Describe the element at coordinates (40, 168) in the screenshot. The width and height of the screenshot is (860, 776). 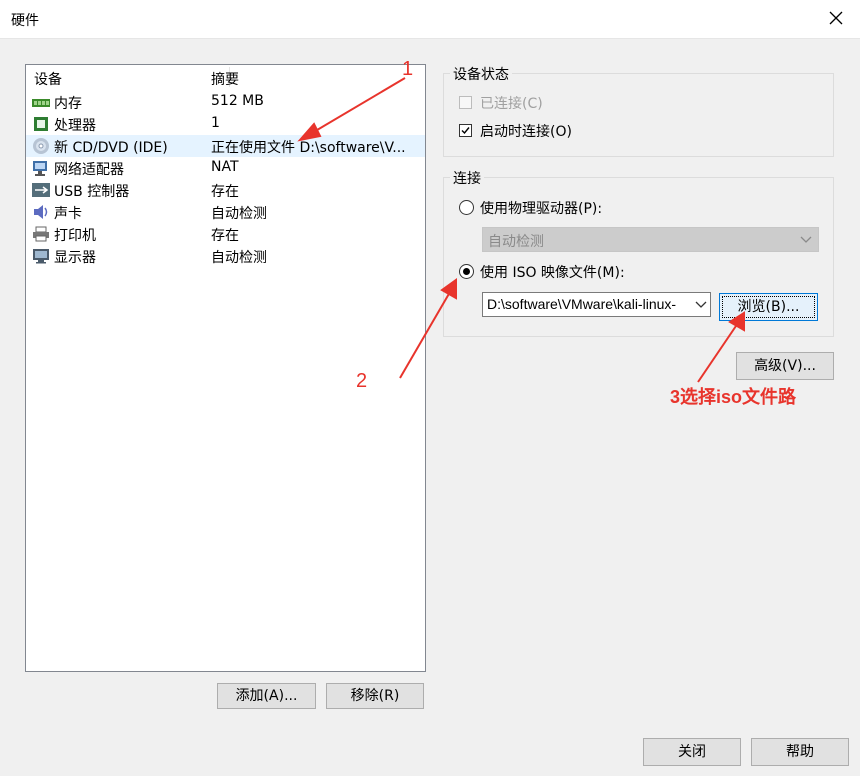
I see `network-adapter-icon` at that location.